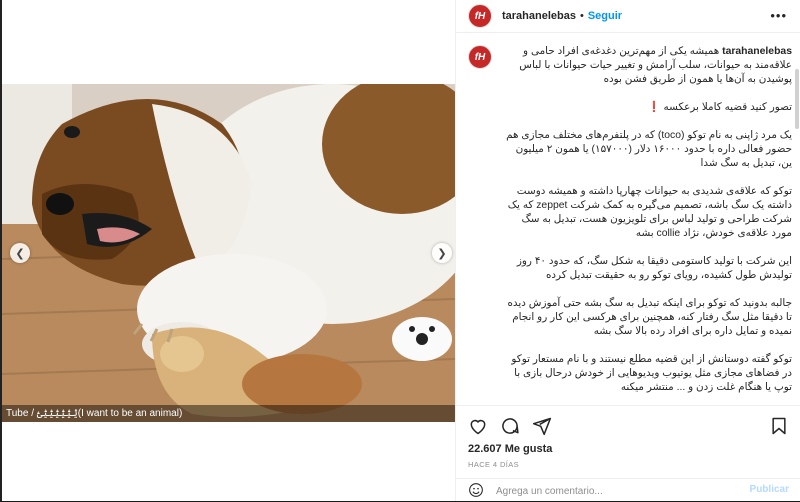  I want to click on video-source-caption: Tube / ؿؿؿؿؿؿؿ(I want to be an animal), so click(228, 413).